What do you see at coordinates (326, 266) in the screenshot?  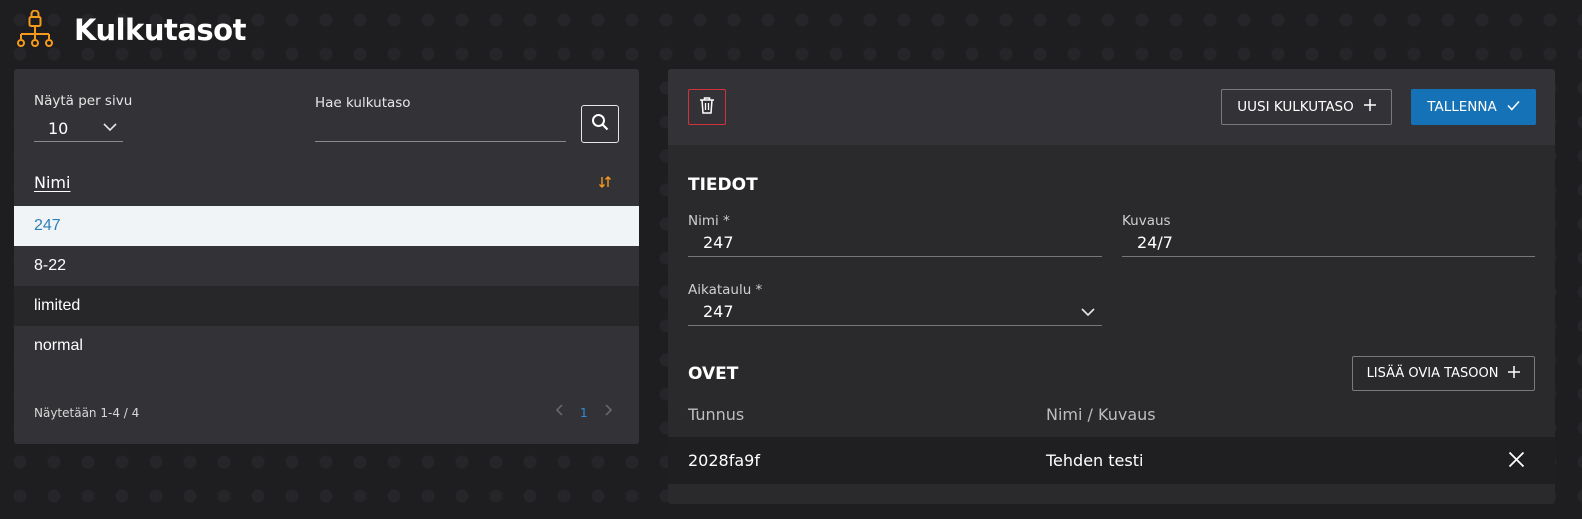 I see `list-item: 8-22` at bounding box center [326, 266].